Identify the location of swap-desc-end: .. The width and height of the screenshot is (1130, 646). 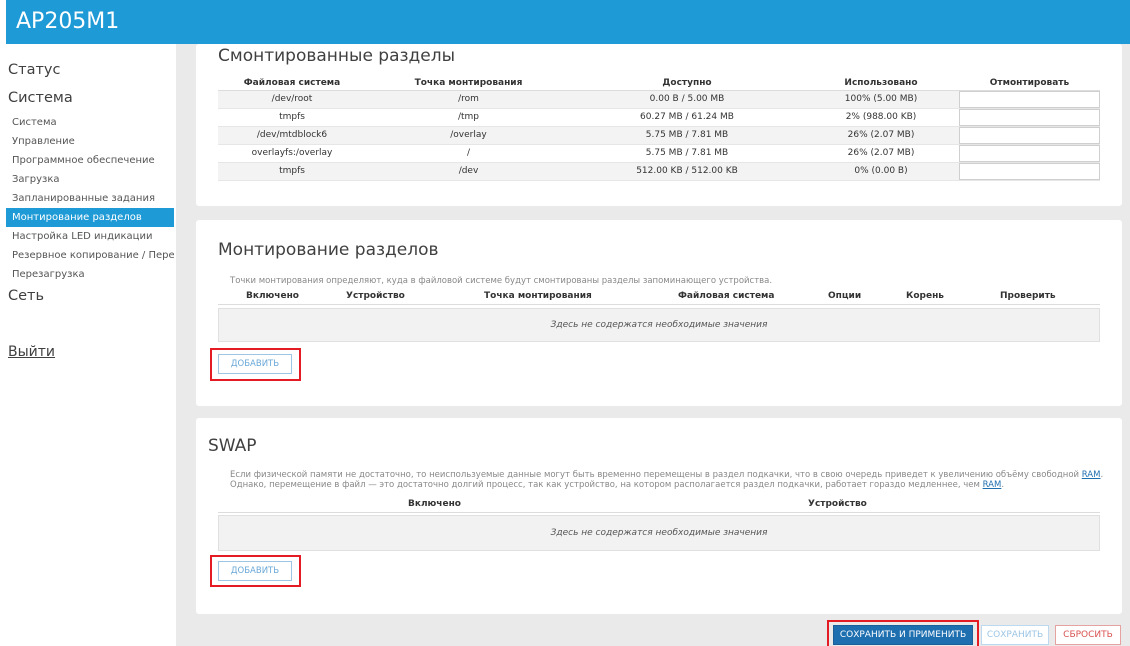
(1003, 485).